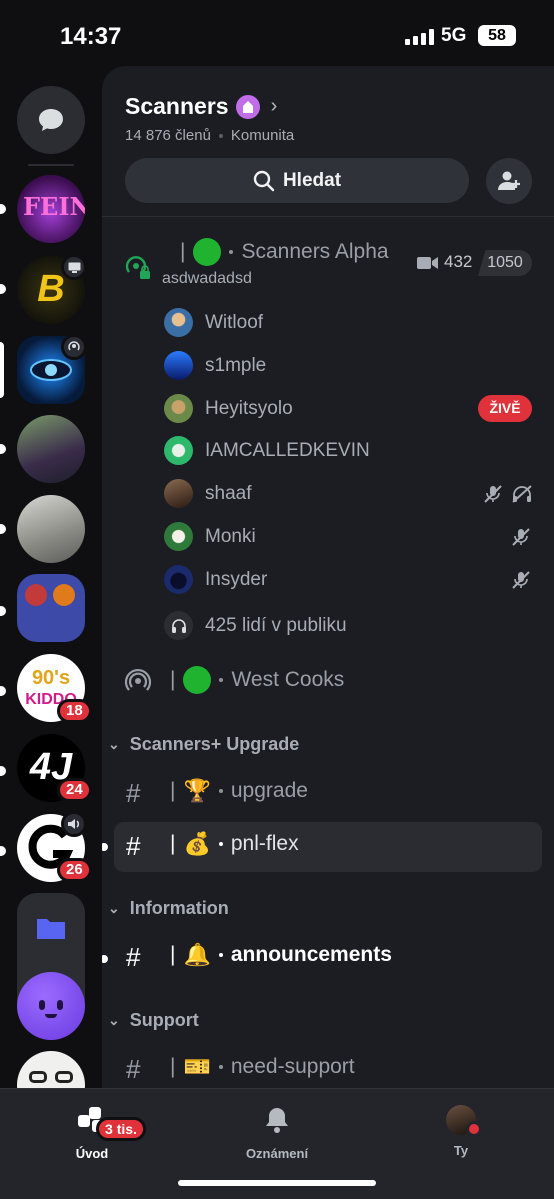 This screenshot has height=1199, width=554. I want to click on stage-live-icon, so click(74, 347).